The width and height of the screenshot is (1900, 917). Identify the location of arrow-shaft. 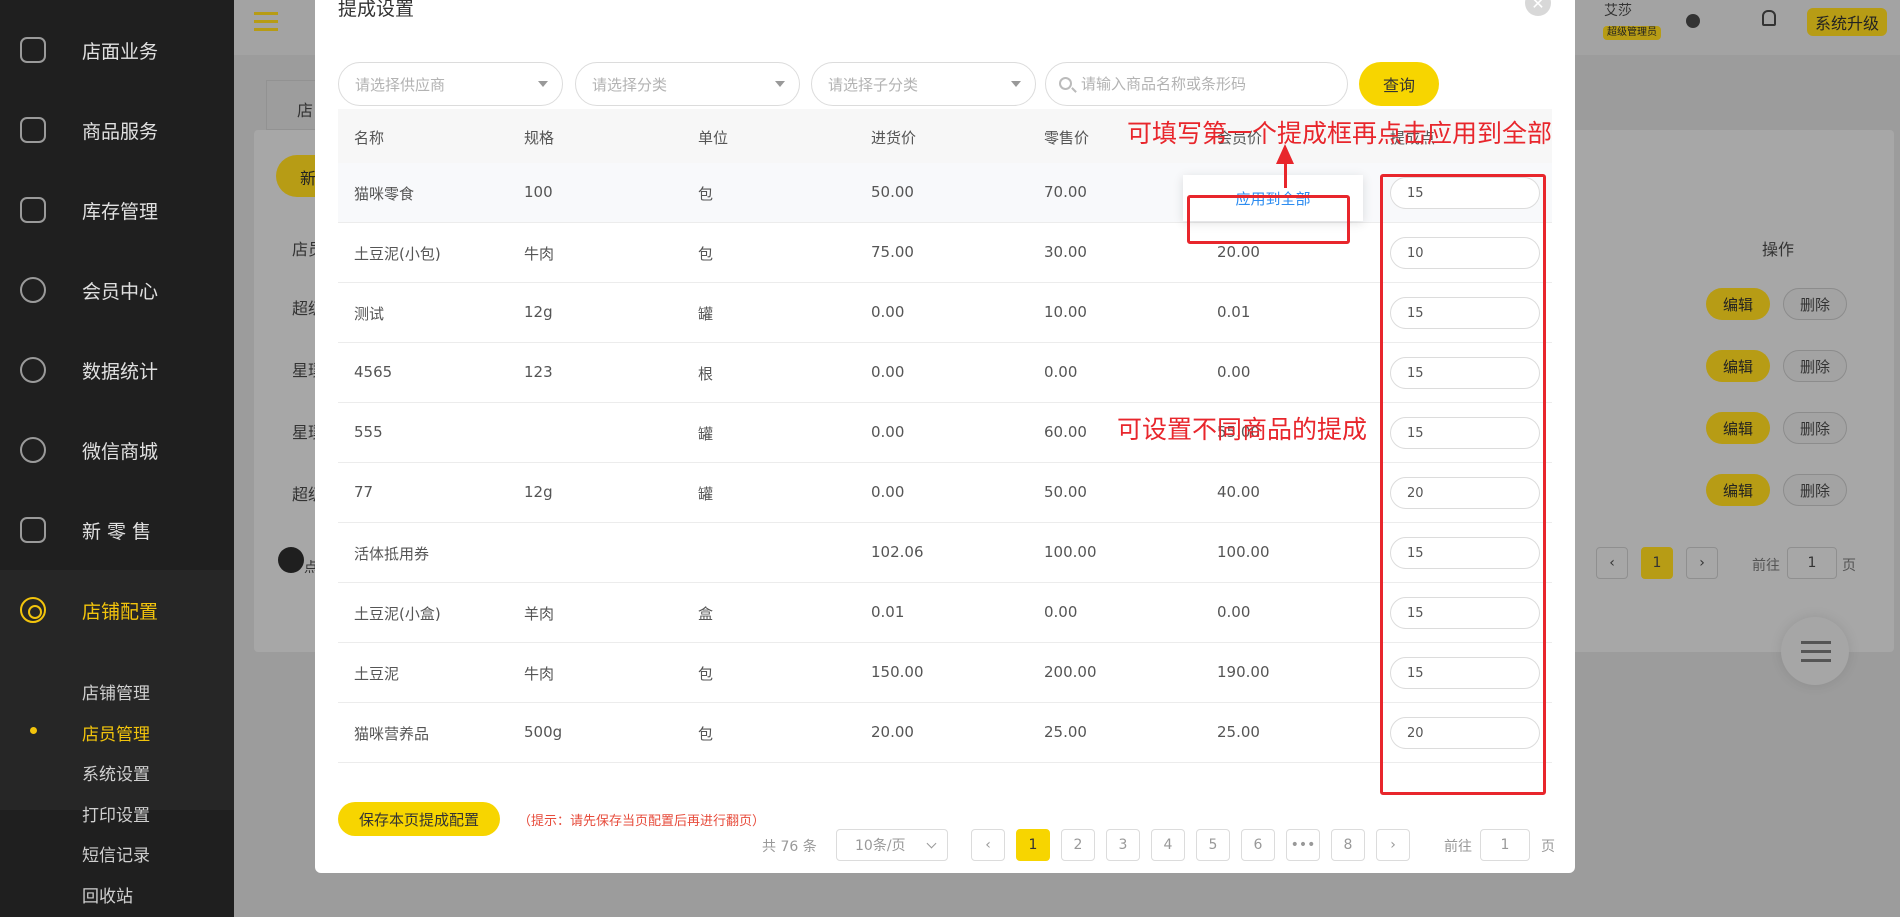
(1285, 174).